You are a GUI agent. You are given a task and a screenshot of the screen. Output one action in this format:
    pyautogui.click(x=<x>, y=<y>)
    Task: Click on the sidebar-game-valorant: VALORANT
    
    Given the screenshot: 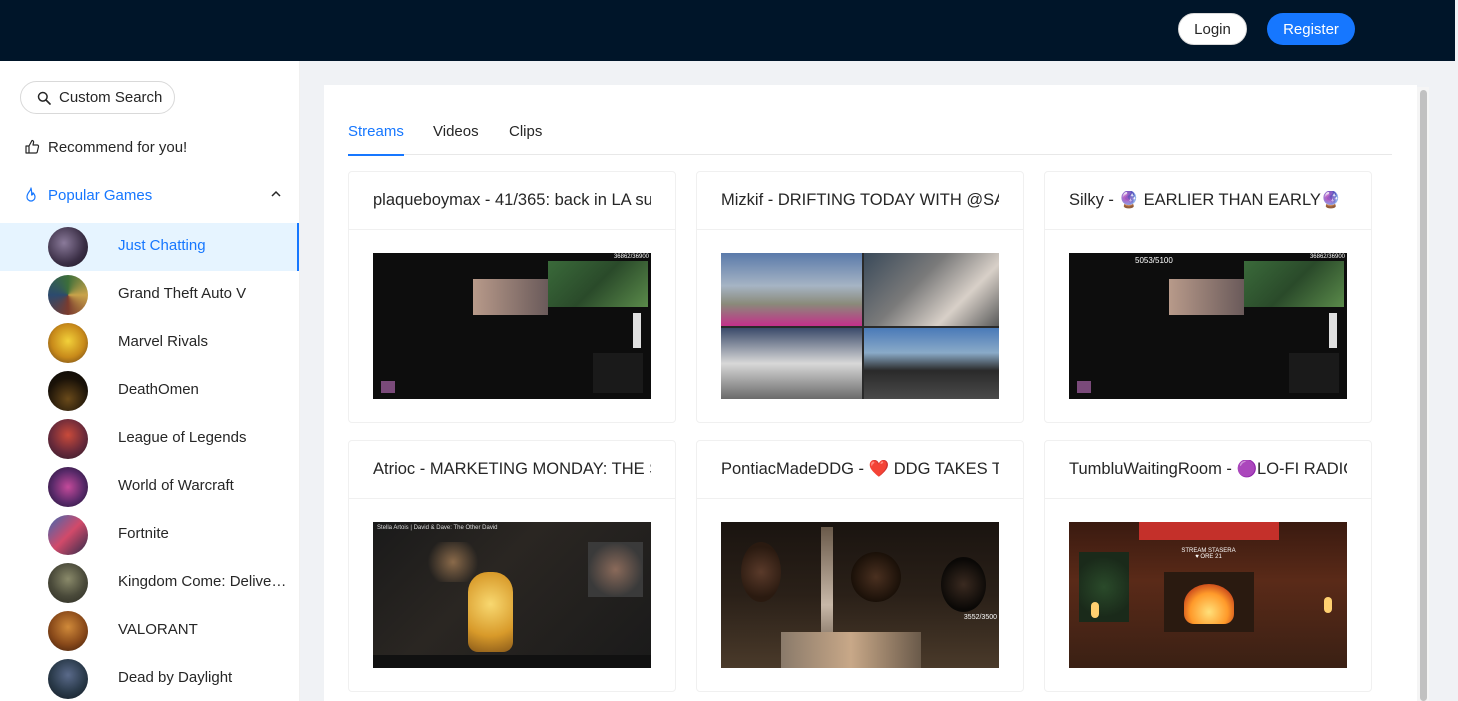 What is the action you would take?
    pyautogui.click(x=149, y=631)
    